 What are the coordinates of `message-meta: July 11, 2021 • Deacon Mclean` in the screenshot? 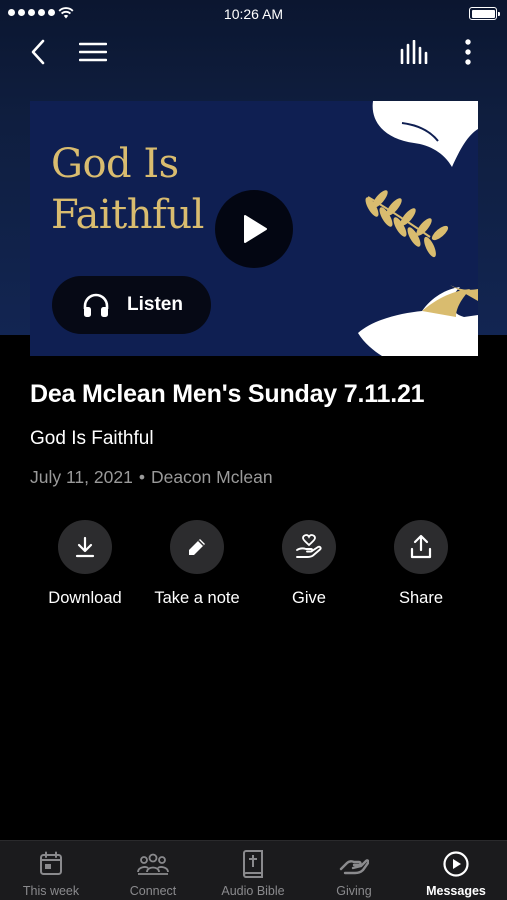 It's located at (151, 477).